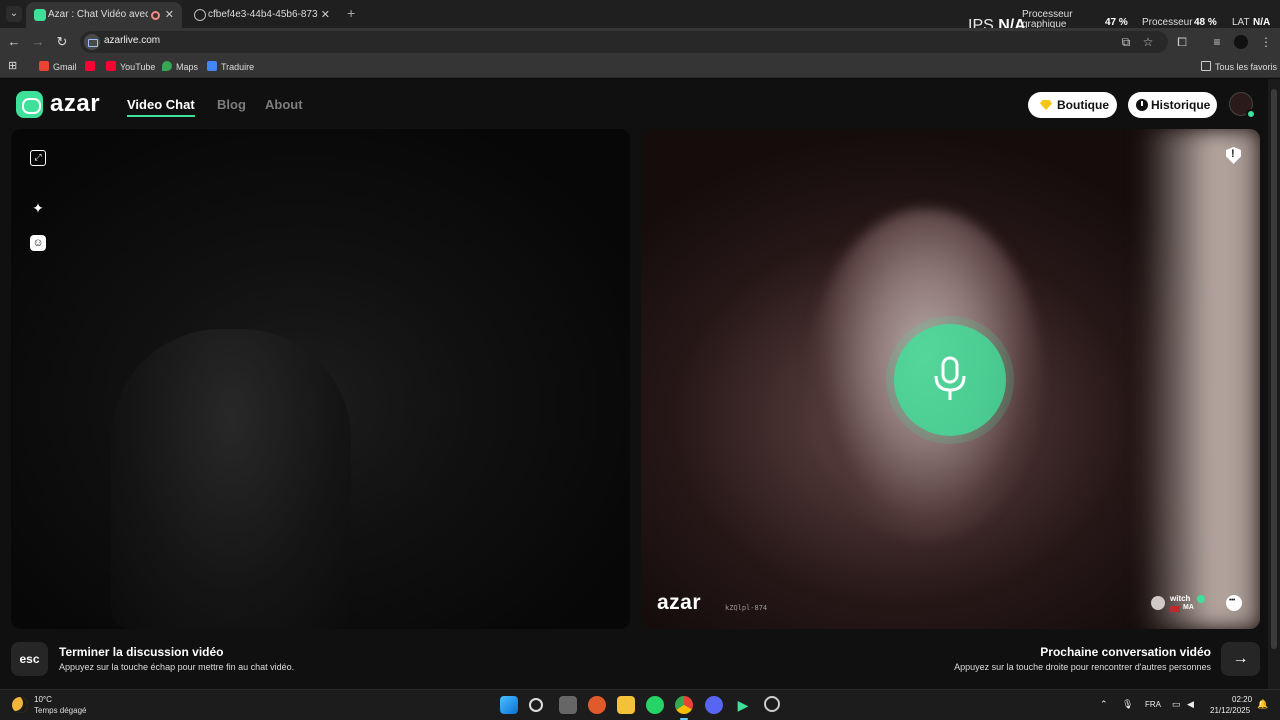  Describe the element at coordinates (1190, 704) in the screenshot. I see `volume-icon: ◀` at that location.